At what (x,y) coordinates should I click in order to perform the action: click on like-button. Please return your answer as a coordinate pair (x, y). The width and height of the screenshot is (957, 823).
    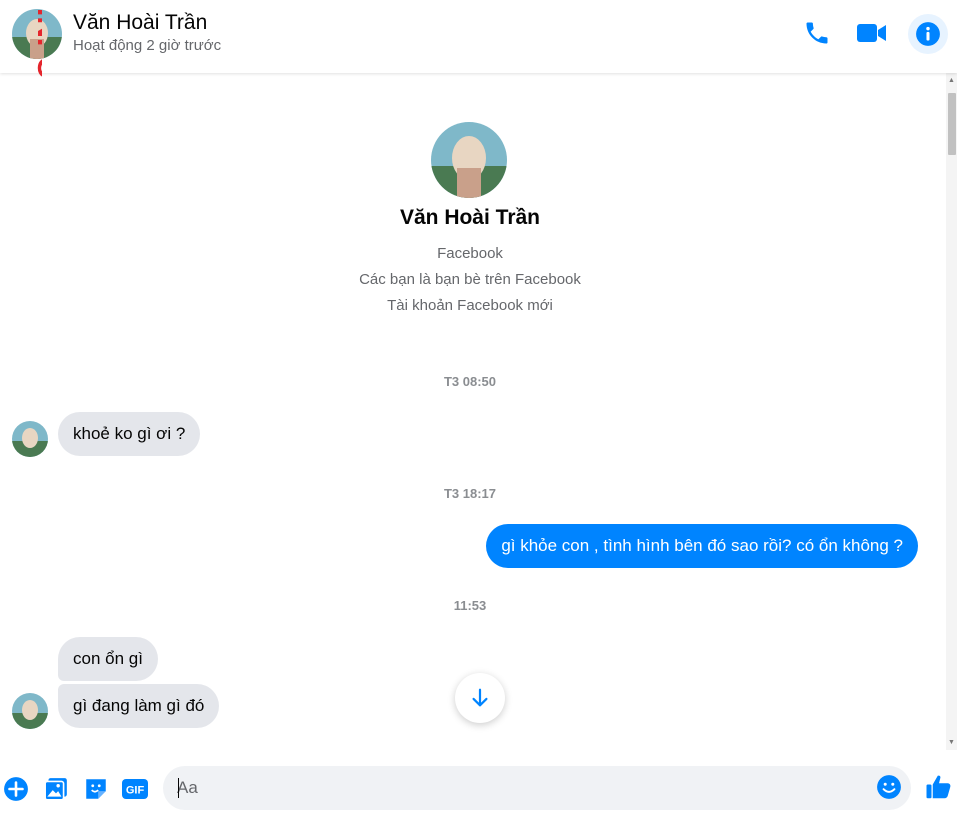
    Looking at the image, I should click on (939, 787).